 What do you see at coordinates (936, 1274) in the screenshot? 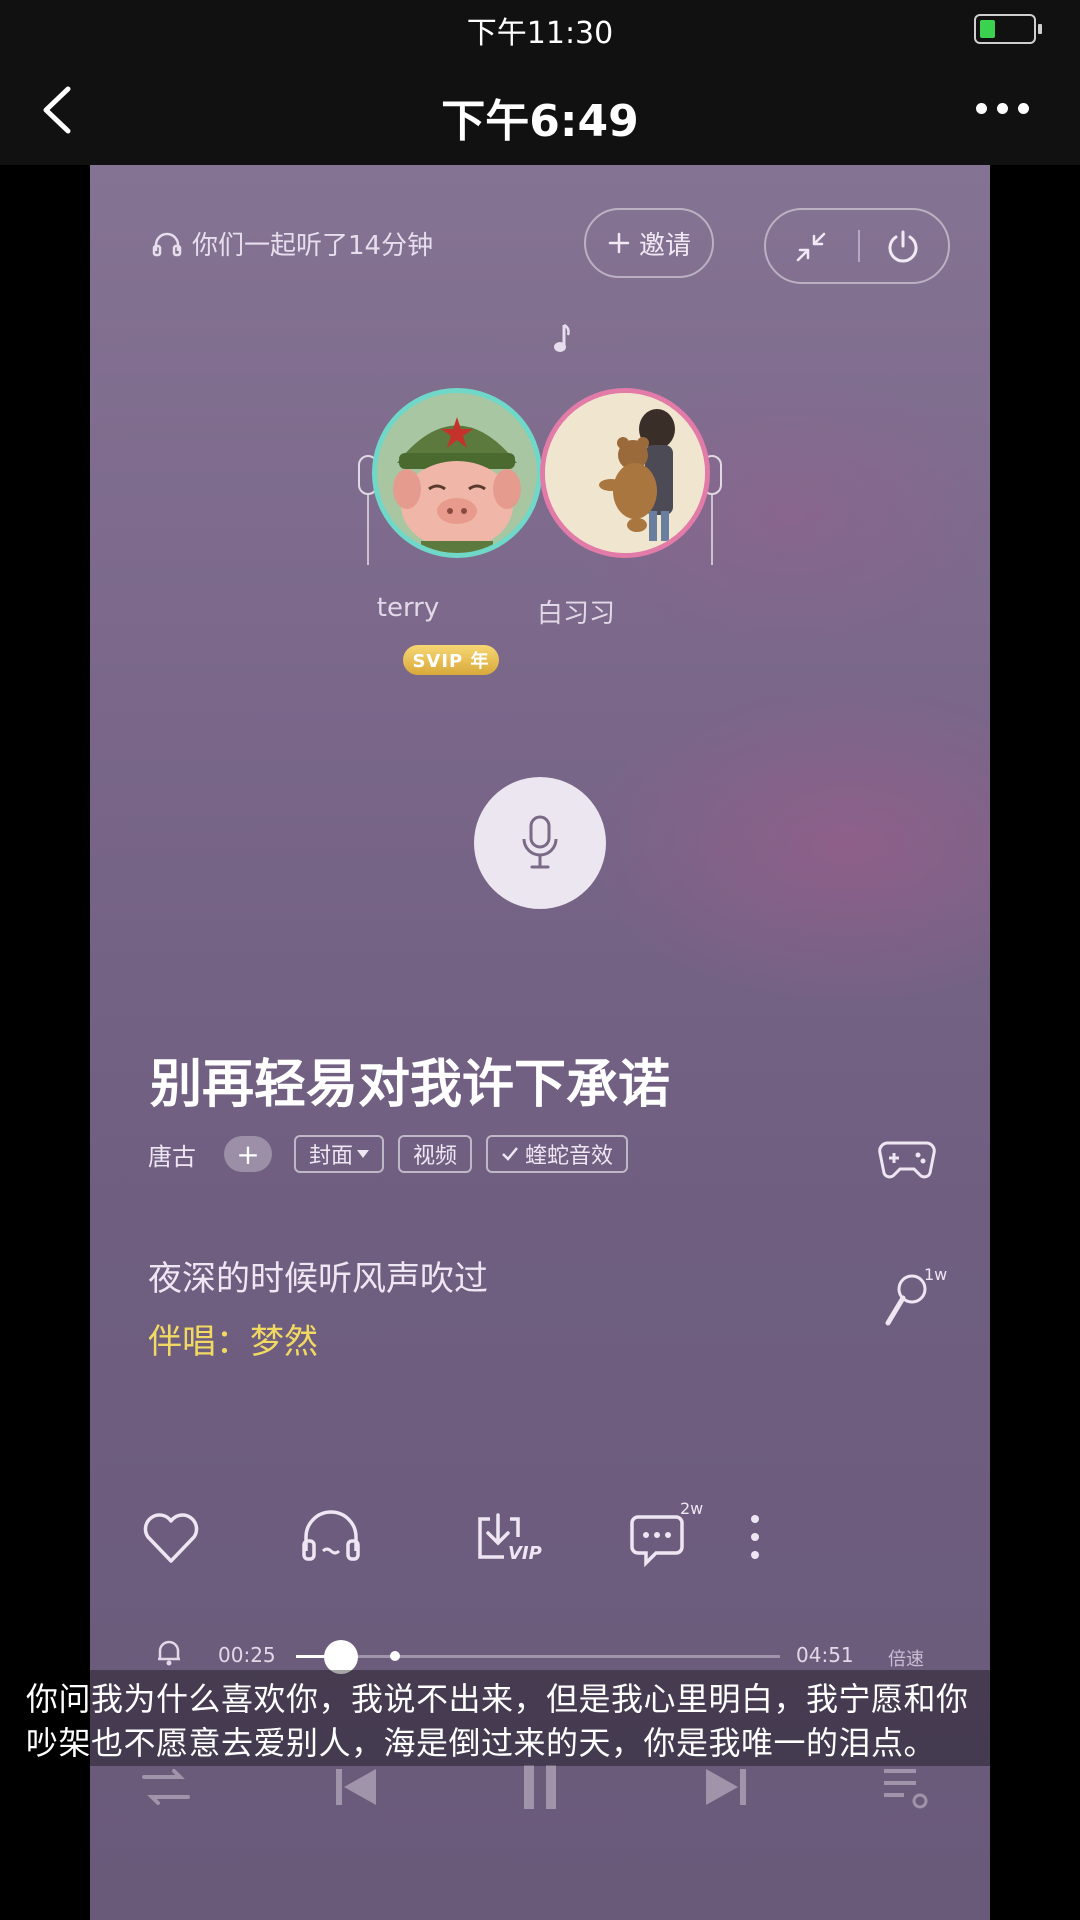
I see `karaoke-count: 1w` at bounding box center [936, 1274].